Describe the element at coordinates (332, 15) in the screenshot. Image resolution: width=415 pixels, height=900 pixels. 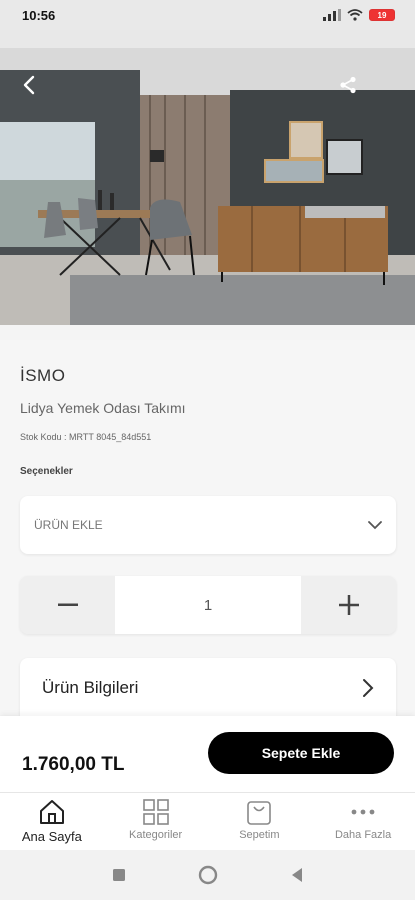
I see `signal-icon` at that location.